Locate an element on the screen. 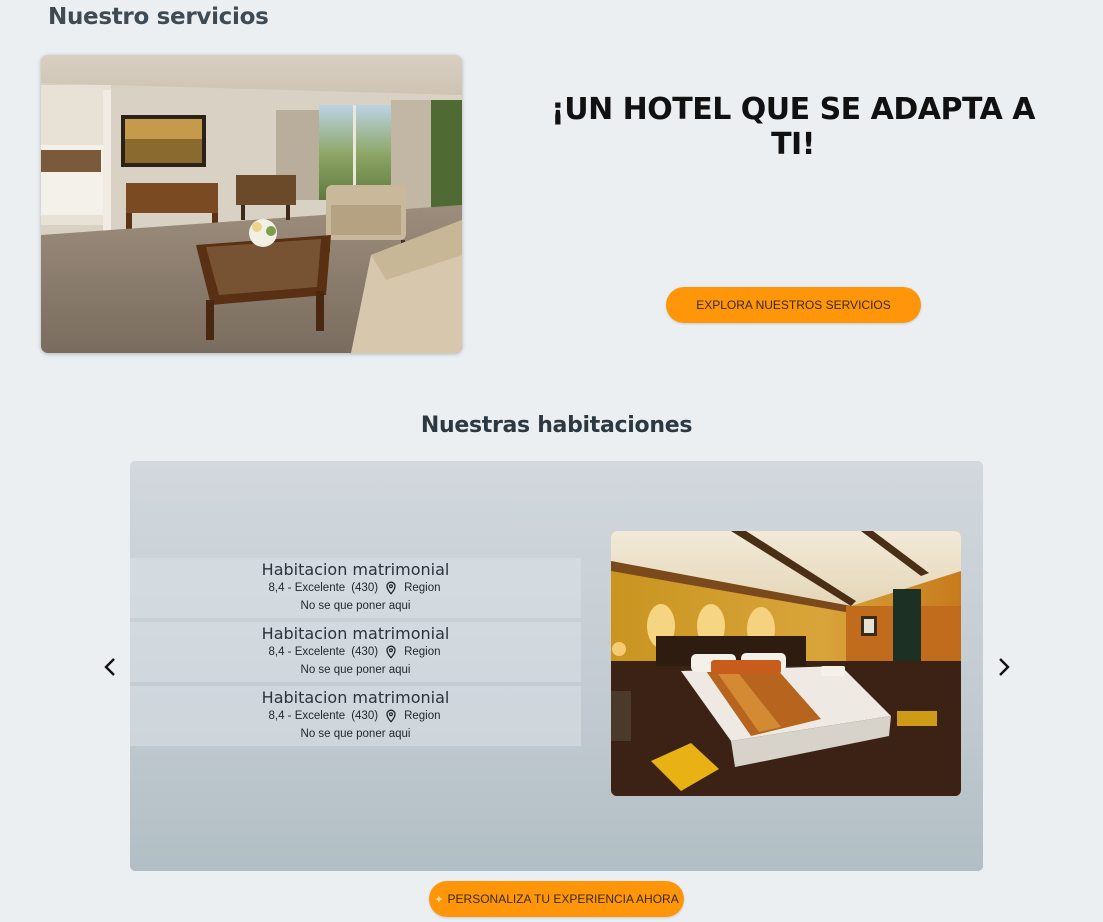  carousel-next-button is located at coordinates (1004, 667).